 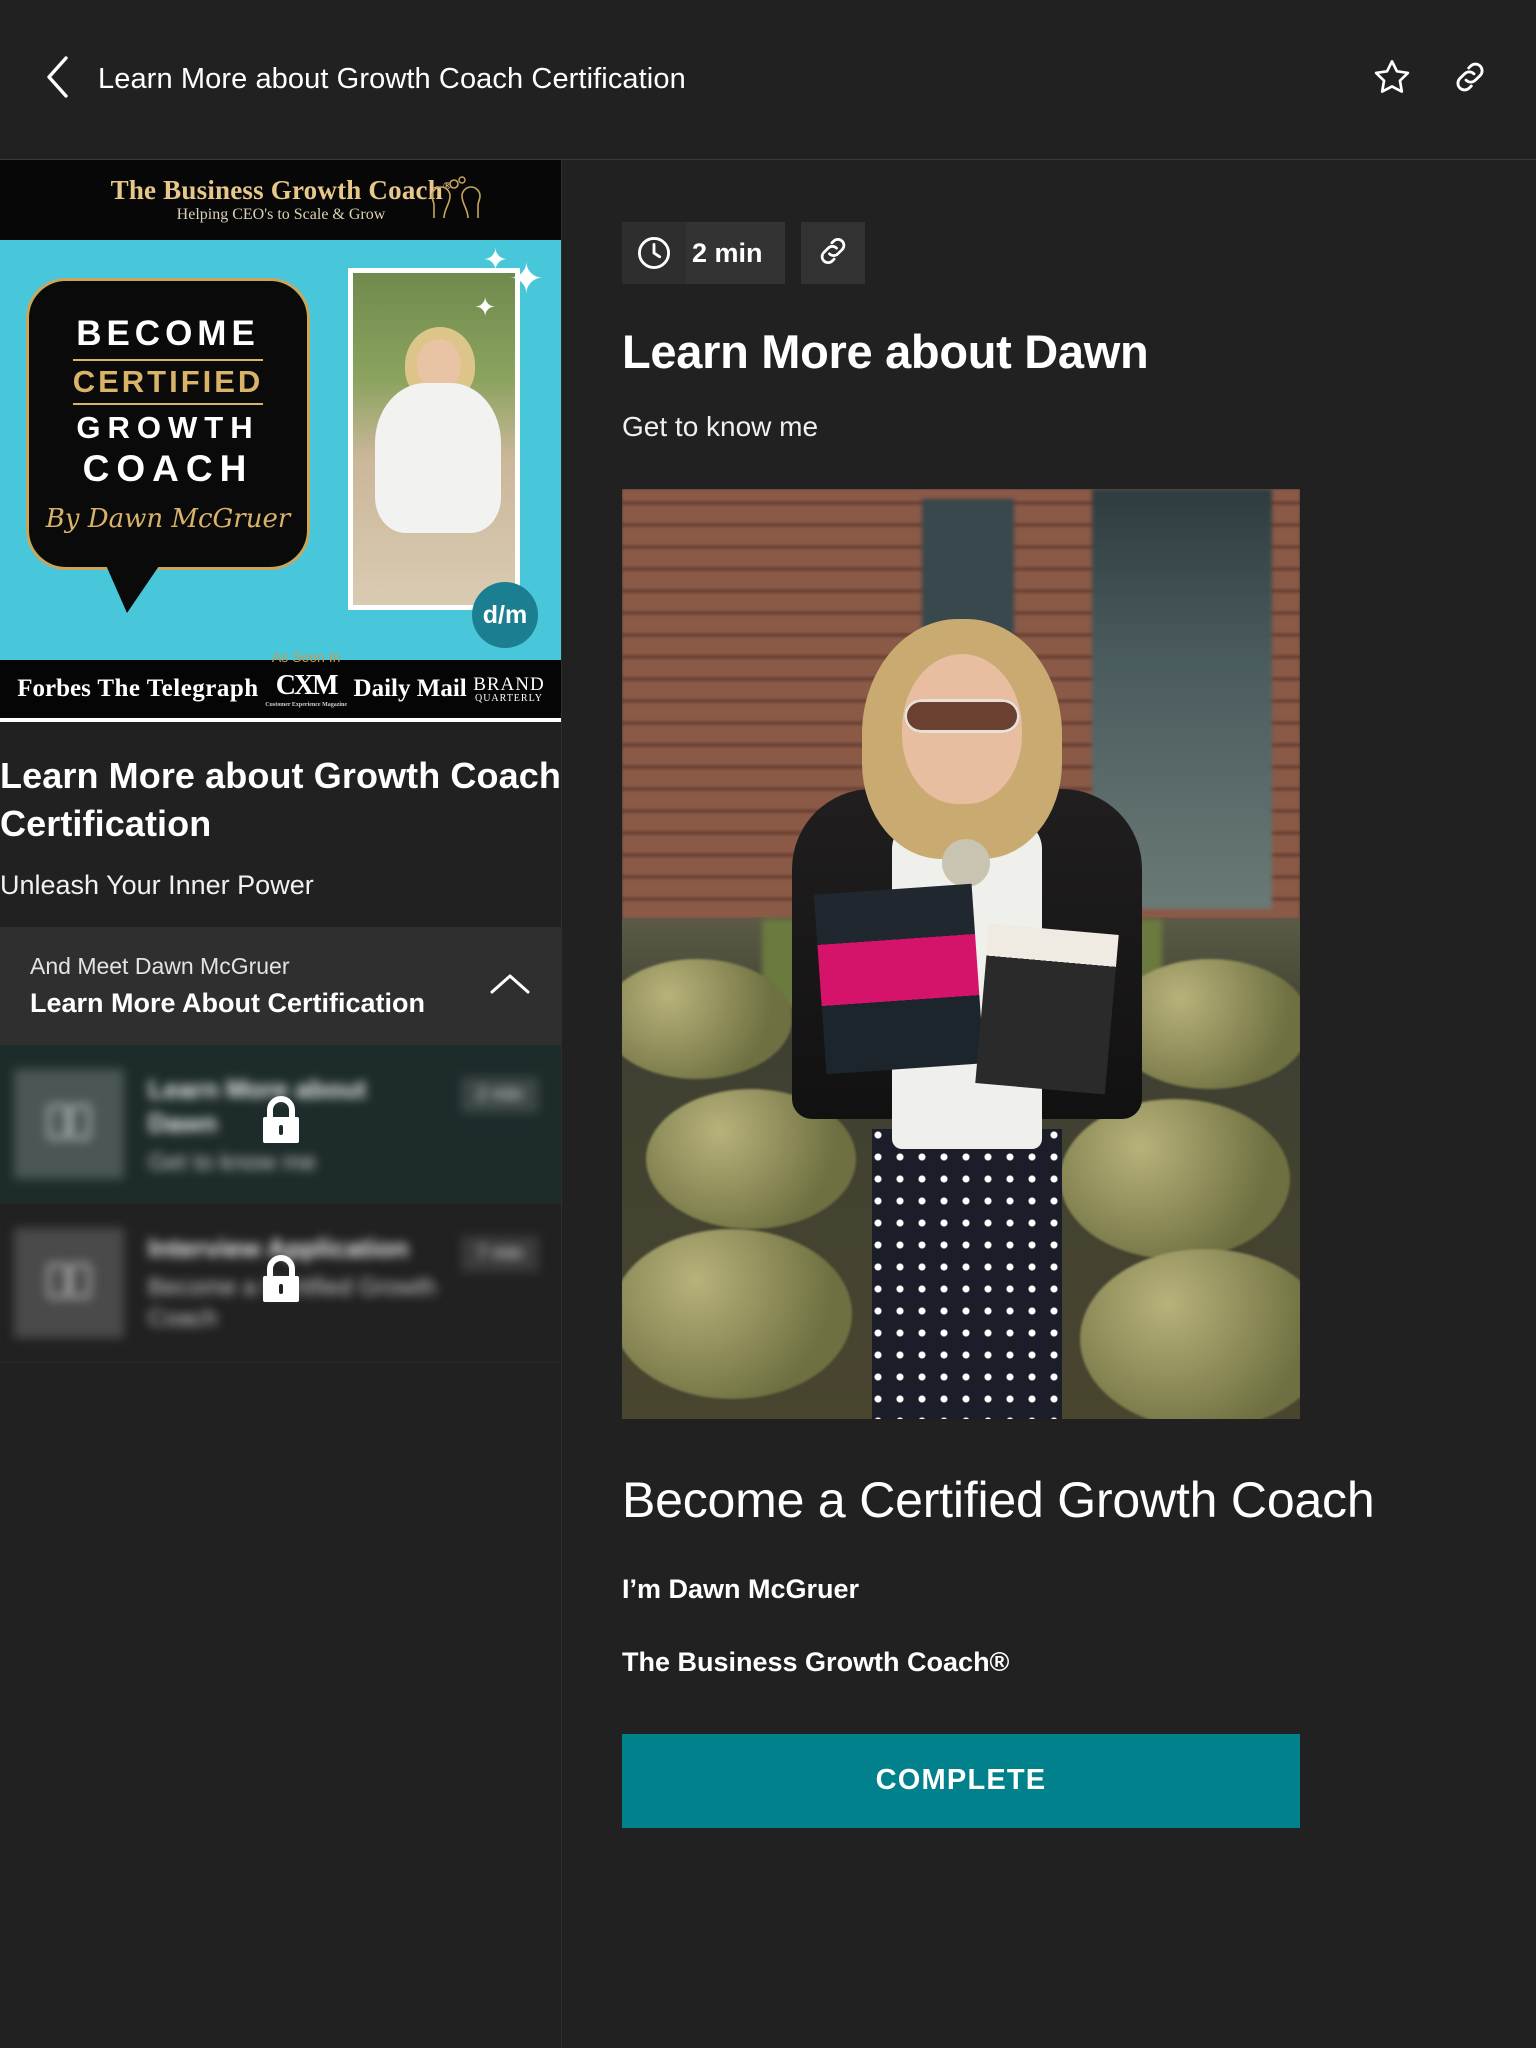 I want to click on hero-subject-sunglasses, so click(x=962, y=716).